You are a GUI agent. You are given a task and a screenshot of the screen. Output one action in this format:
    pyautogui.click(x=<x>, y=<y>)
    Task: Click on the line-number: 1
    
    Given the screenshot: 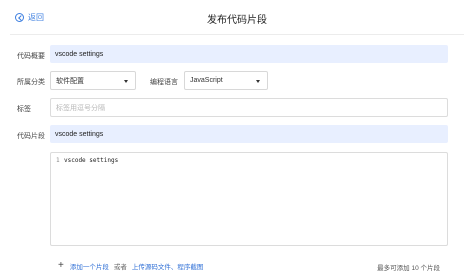 What is the action you would take?
    pyautogui.click(x=58, y=160)
    